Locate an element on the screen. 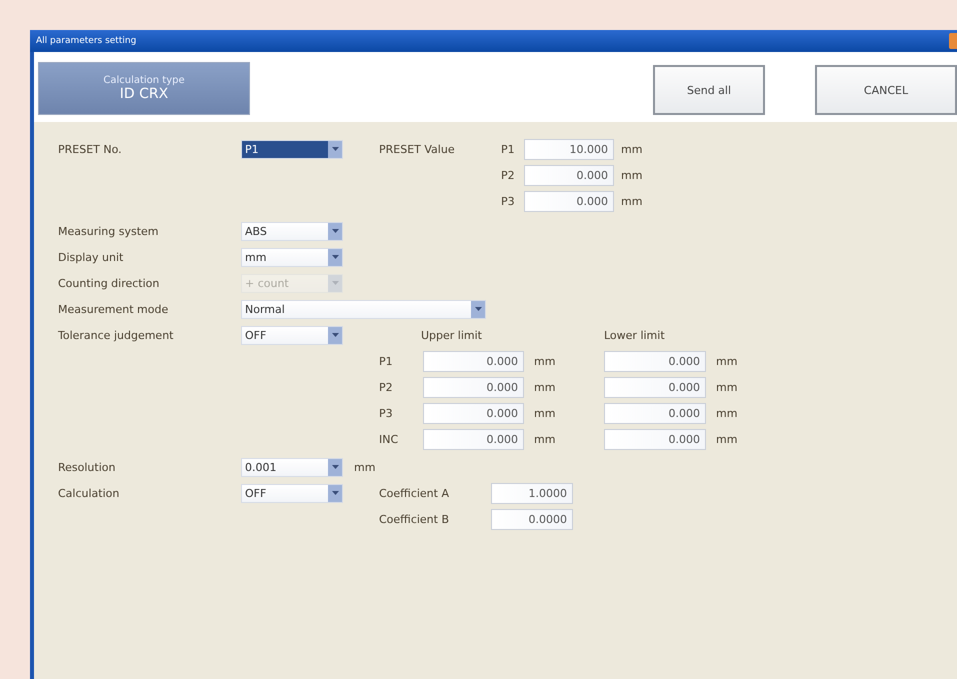 The width and height of the screenshot is (957, 679). preset-name: P1 is located at coordinates (508, 149).